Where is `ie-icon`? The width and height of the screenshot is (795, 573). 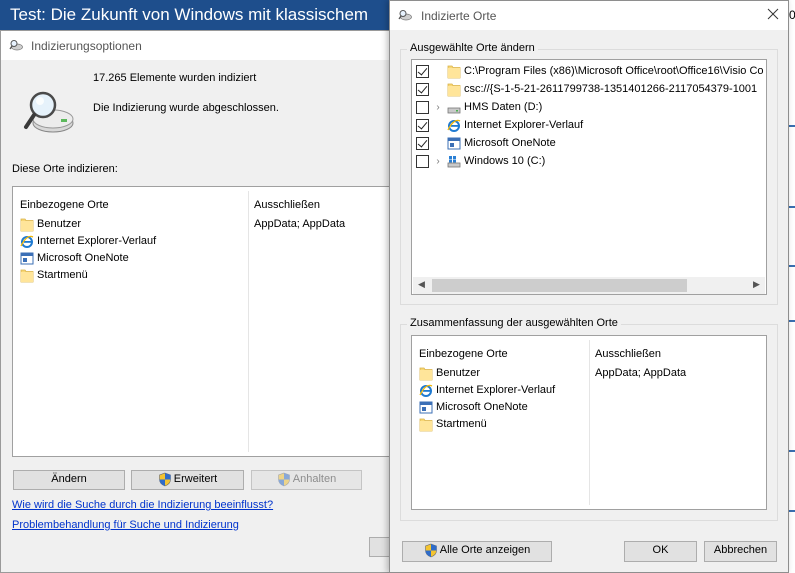
ie-icon is located at coordinates (426, 390).